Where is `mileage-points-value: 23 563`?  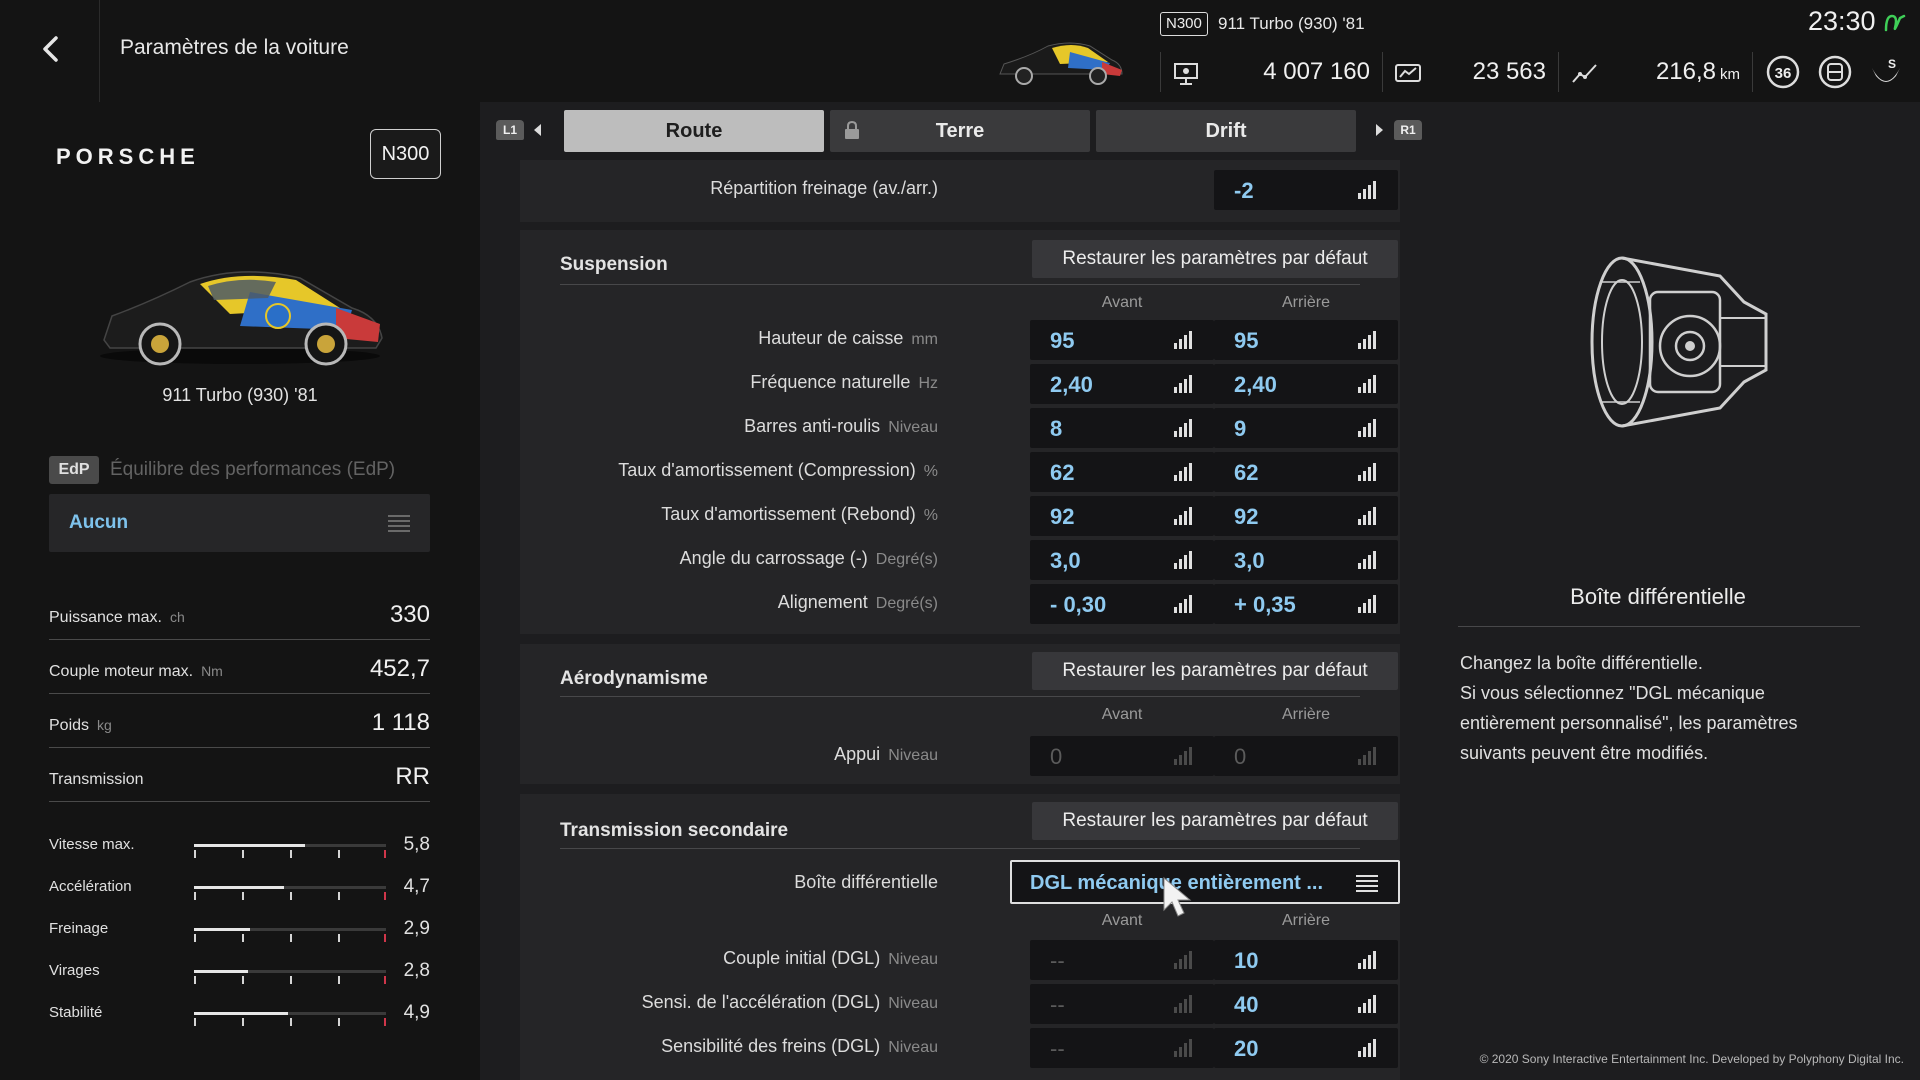 mileage-points-value: 23 563 is located at coordinates (1509, 71).